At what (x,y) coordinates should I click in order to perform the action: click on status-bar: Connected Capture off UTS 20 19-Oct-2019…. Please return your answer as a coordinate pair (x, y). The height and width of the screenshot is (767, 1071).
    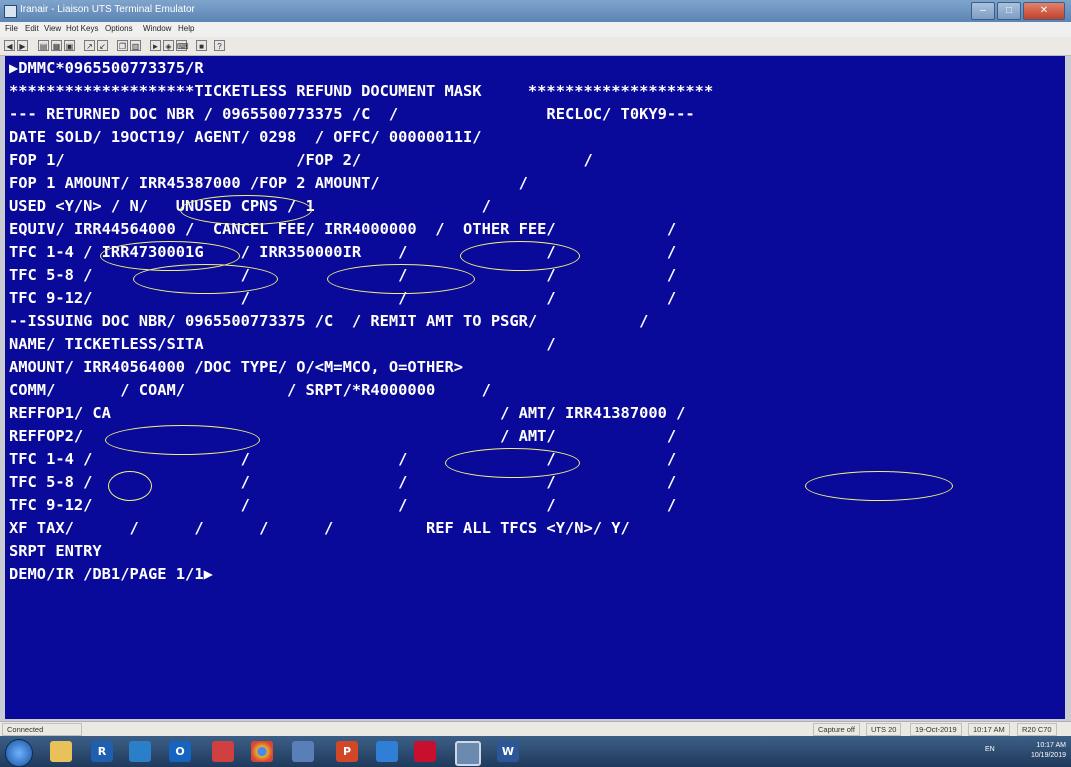
    Looking at the image, I should click on (535, 728).